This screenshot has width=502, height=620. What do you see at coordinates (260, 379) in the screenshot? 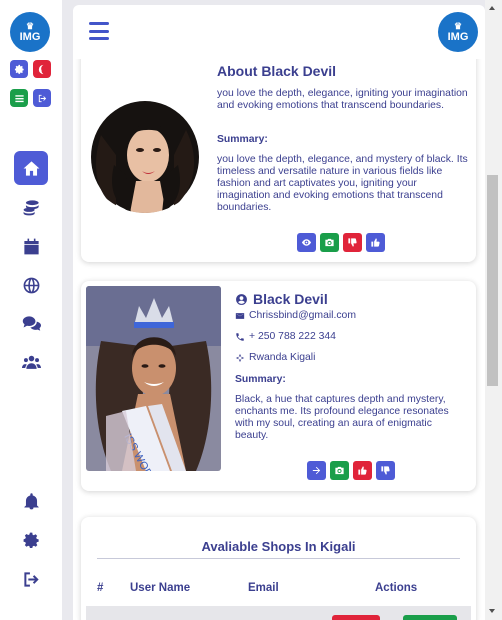
I see `profile-summary-label: Summary:` at bounding box center [260, 379].